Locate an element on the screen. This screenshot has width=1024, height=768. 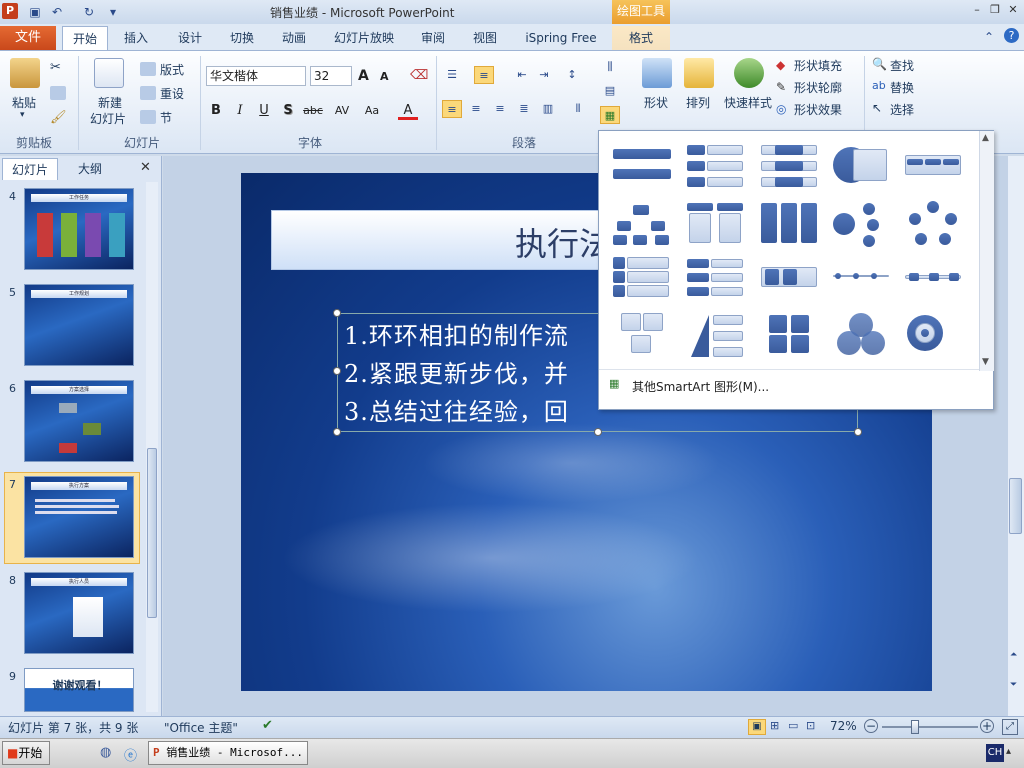
quick-styles-button: 快速样式 is located at coordinates (748, 102).